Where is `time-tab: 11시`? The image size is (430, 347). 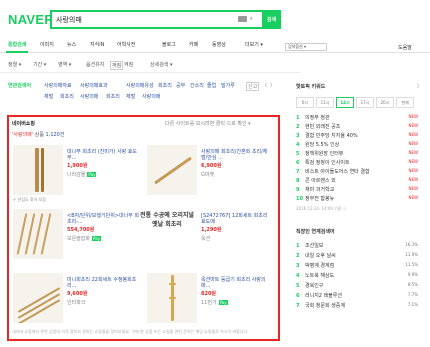
time-tab: 11시 is located at coordinates (325, 102).